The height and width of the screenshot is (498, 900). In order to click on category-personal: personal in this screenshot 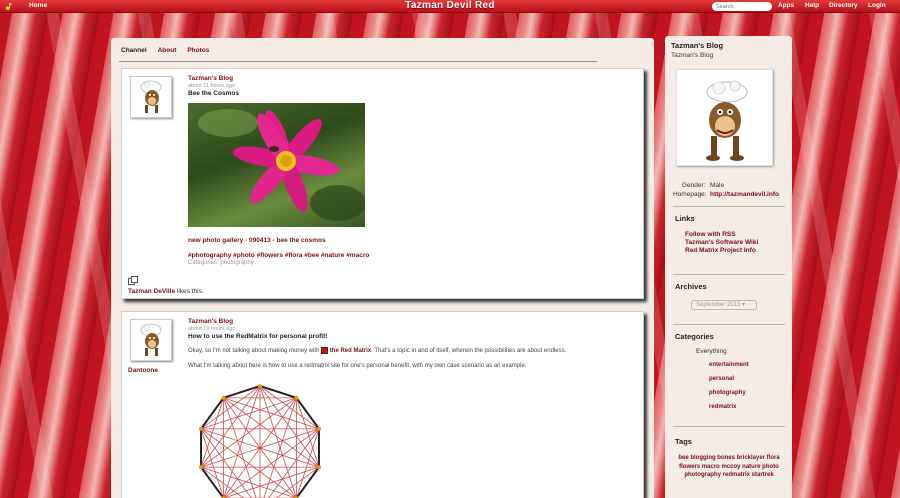, I will do `click(721, 379)`.